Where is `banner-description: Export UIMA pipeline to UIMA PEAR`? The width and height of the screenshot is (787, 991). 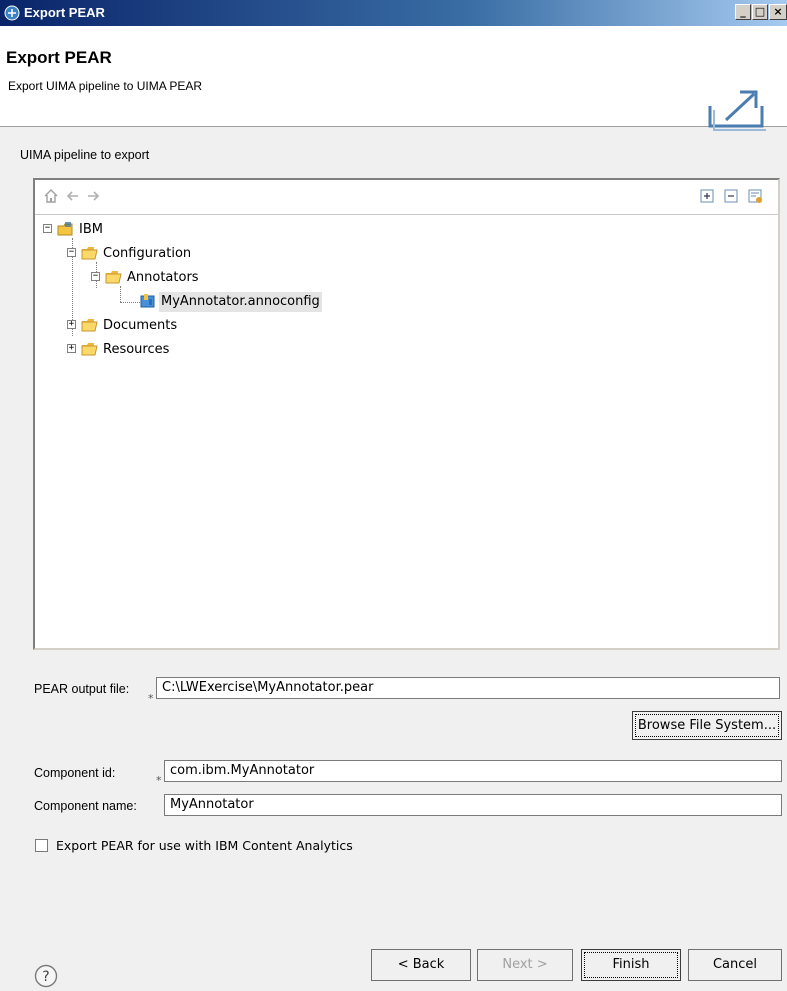
banner-description: Export UIMA pipeline to UIMA PEAR is located at coordinates (105, 86).